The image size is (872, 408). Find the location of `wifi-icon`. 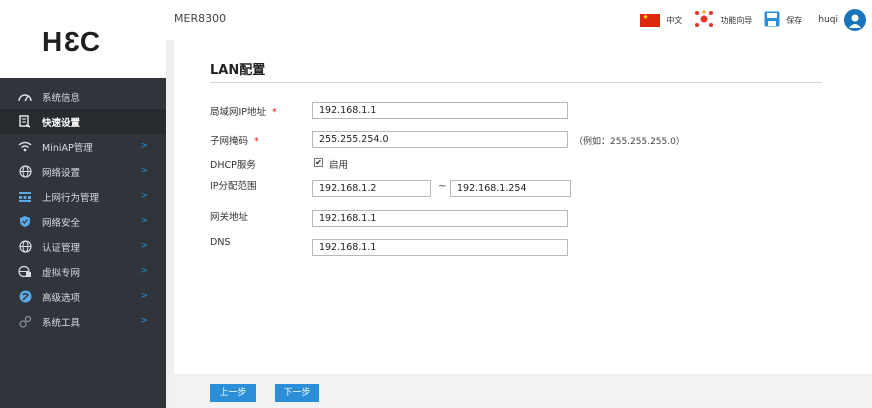

wifi-icon is located at coordinates (25, 147).